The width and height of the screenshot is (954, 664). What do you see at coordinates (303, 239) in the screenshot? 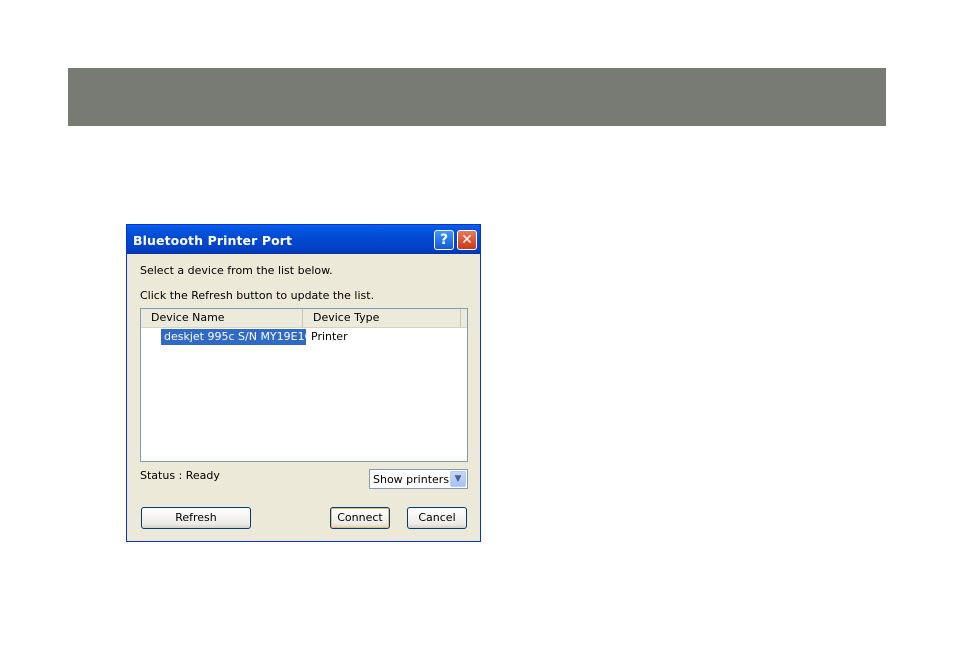
I see `title-bar: Bluetooth Printer Port ? ✕` at bounding box center [303, 239].